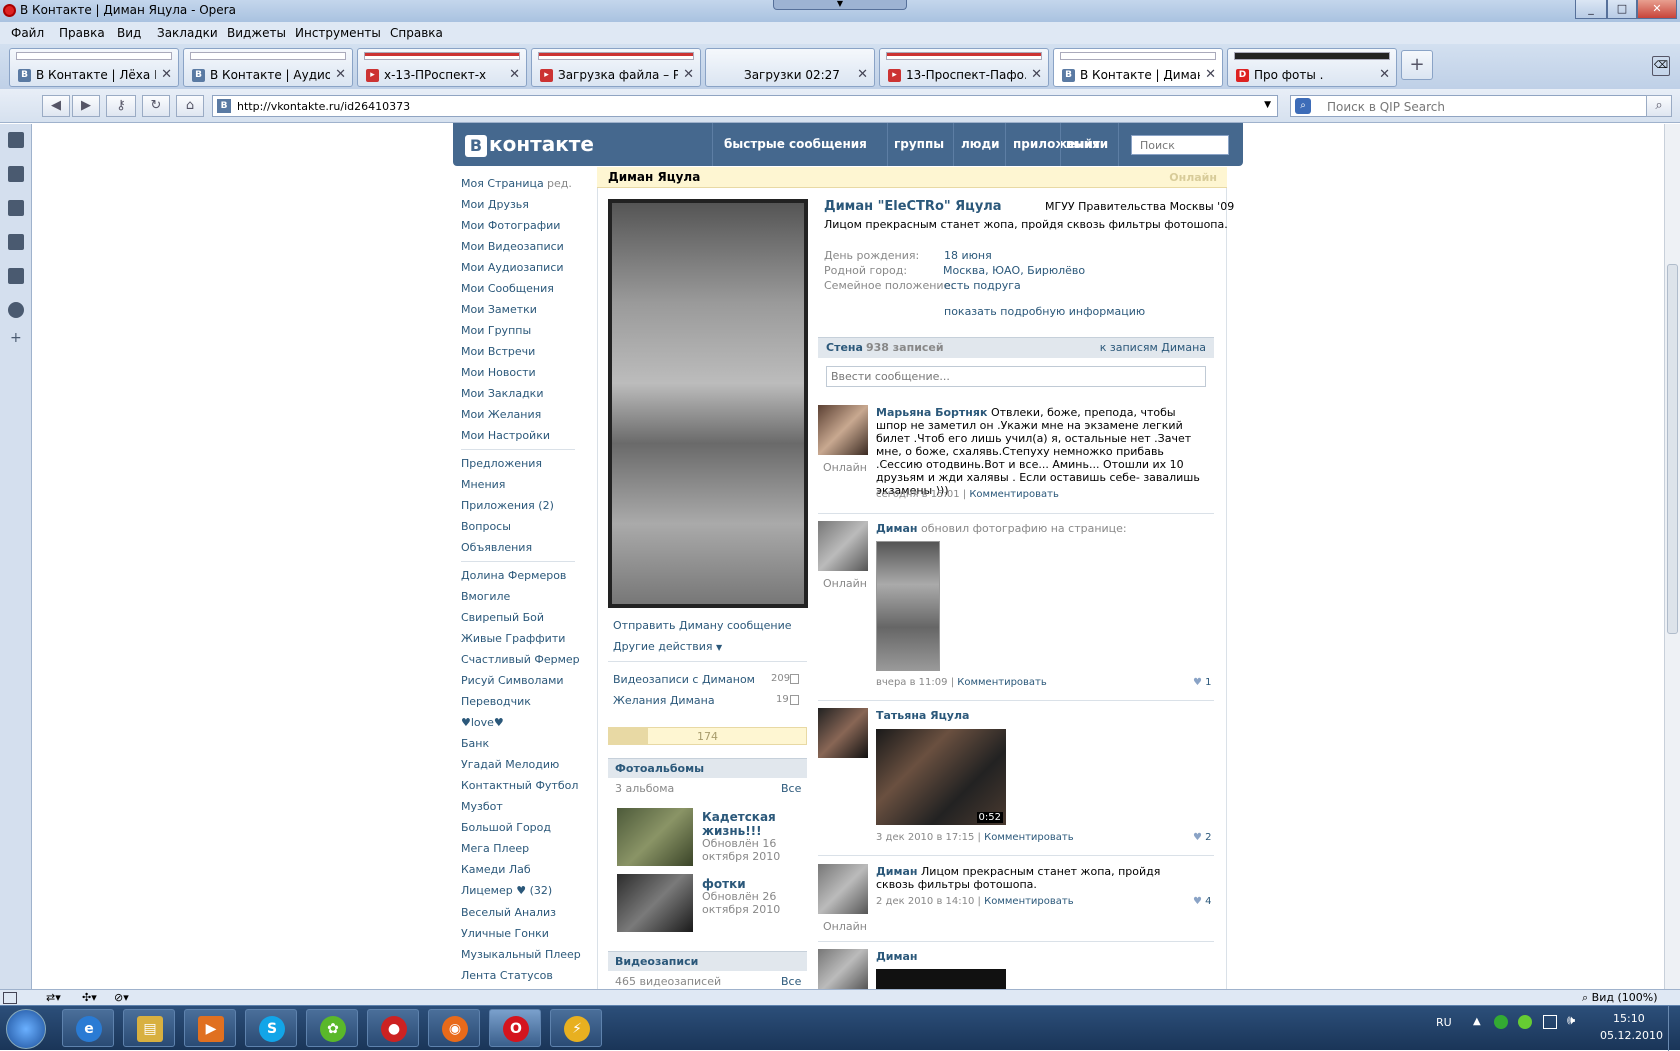 The image size is (1680, 1051). Describe the element at coordinates (505, 435) in the screenshot. I see `left-settings: Мои Настройки` at that location.